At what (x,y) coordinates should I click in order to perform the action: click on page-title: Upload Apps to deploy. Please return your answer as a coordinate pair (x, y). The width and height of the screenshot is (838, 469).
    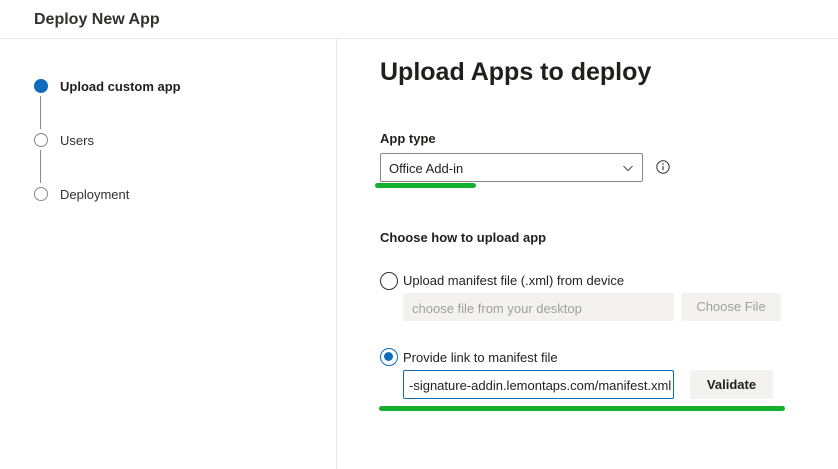
    Looking at the image, I should click on (516, 72).